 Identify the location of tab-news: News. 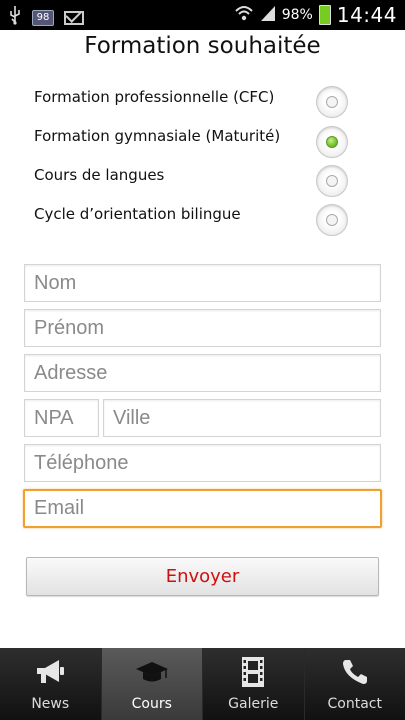
(51, 684).